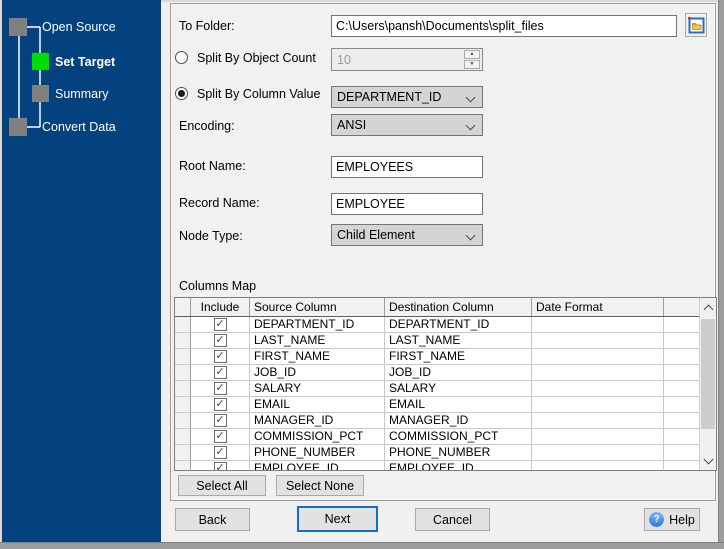  What do you see at coordinates (708, 460) in the screenshot?
I see `scroll-down-button` at bounding box center [708, 460].